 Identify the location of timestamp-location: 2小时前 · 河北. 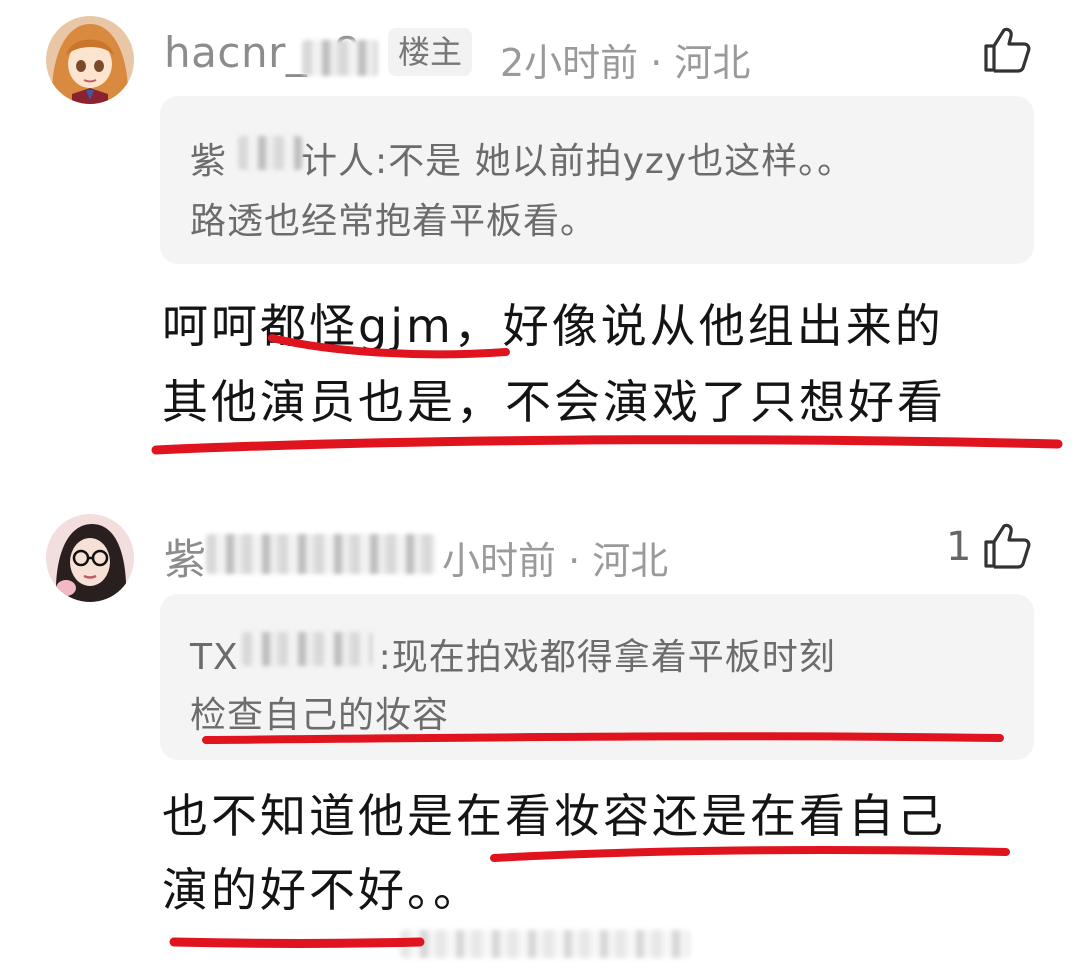
(625, 63).